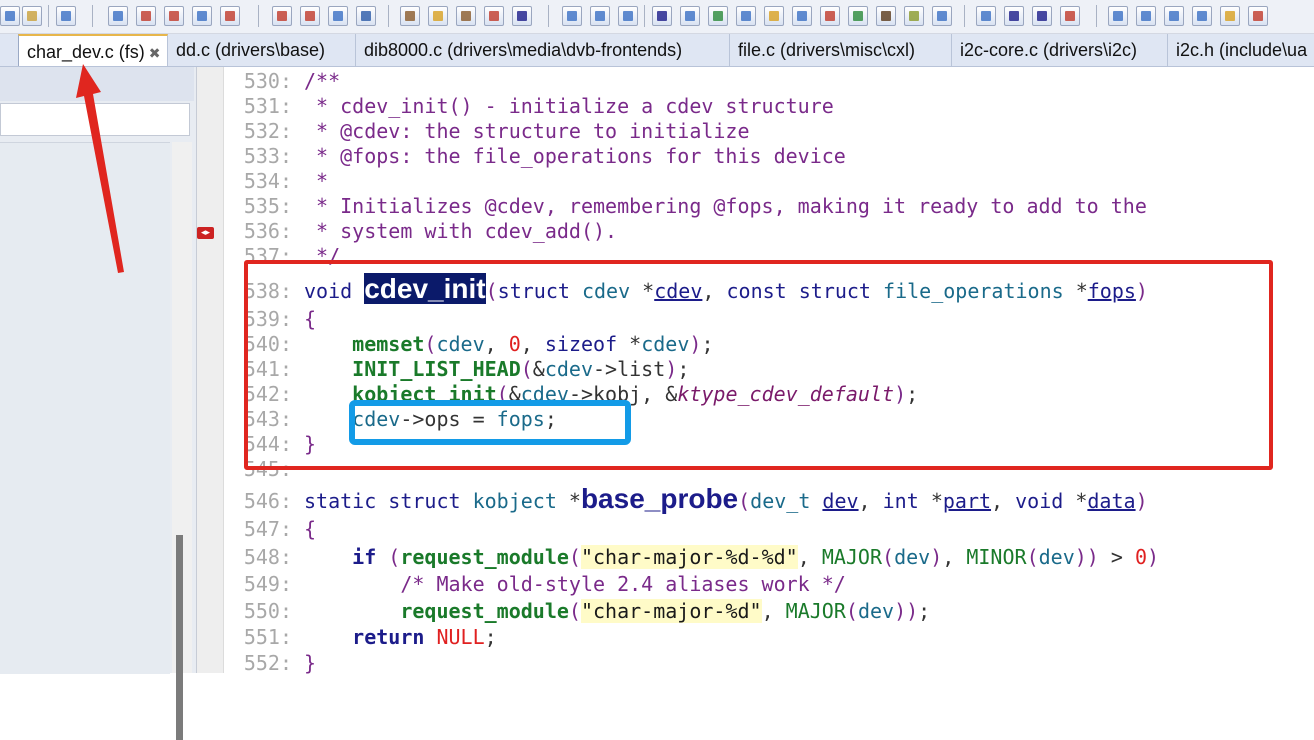  Describe the element at coordinates (662, 16) in the screenshot. I see `project-icon` at that location.